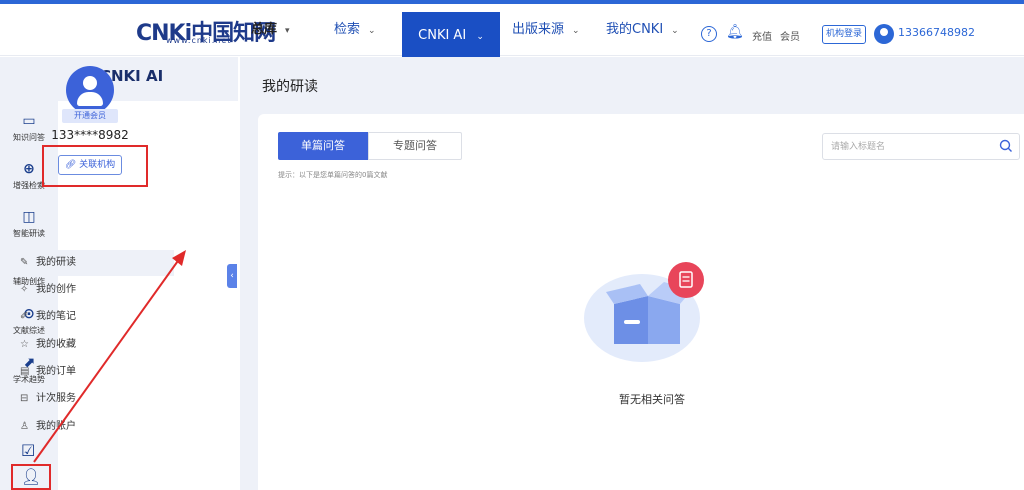 This screenshot has width=1024, height=490. Describe the element at coordinates (90, 116) in the screenshot. I see `open-member-badge: 开通会员` at that location.